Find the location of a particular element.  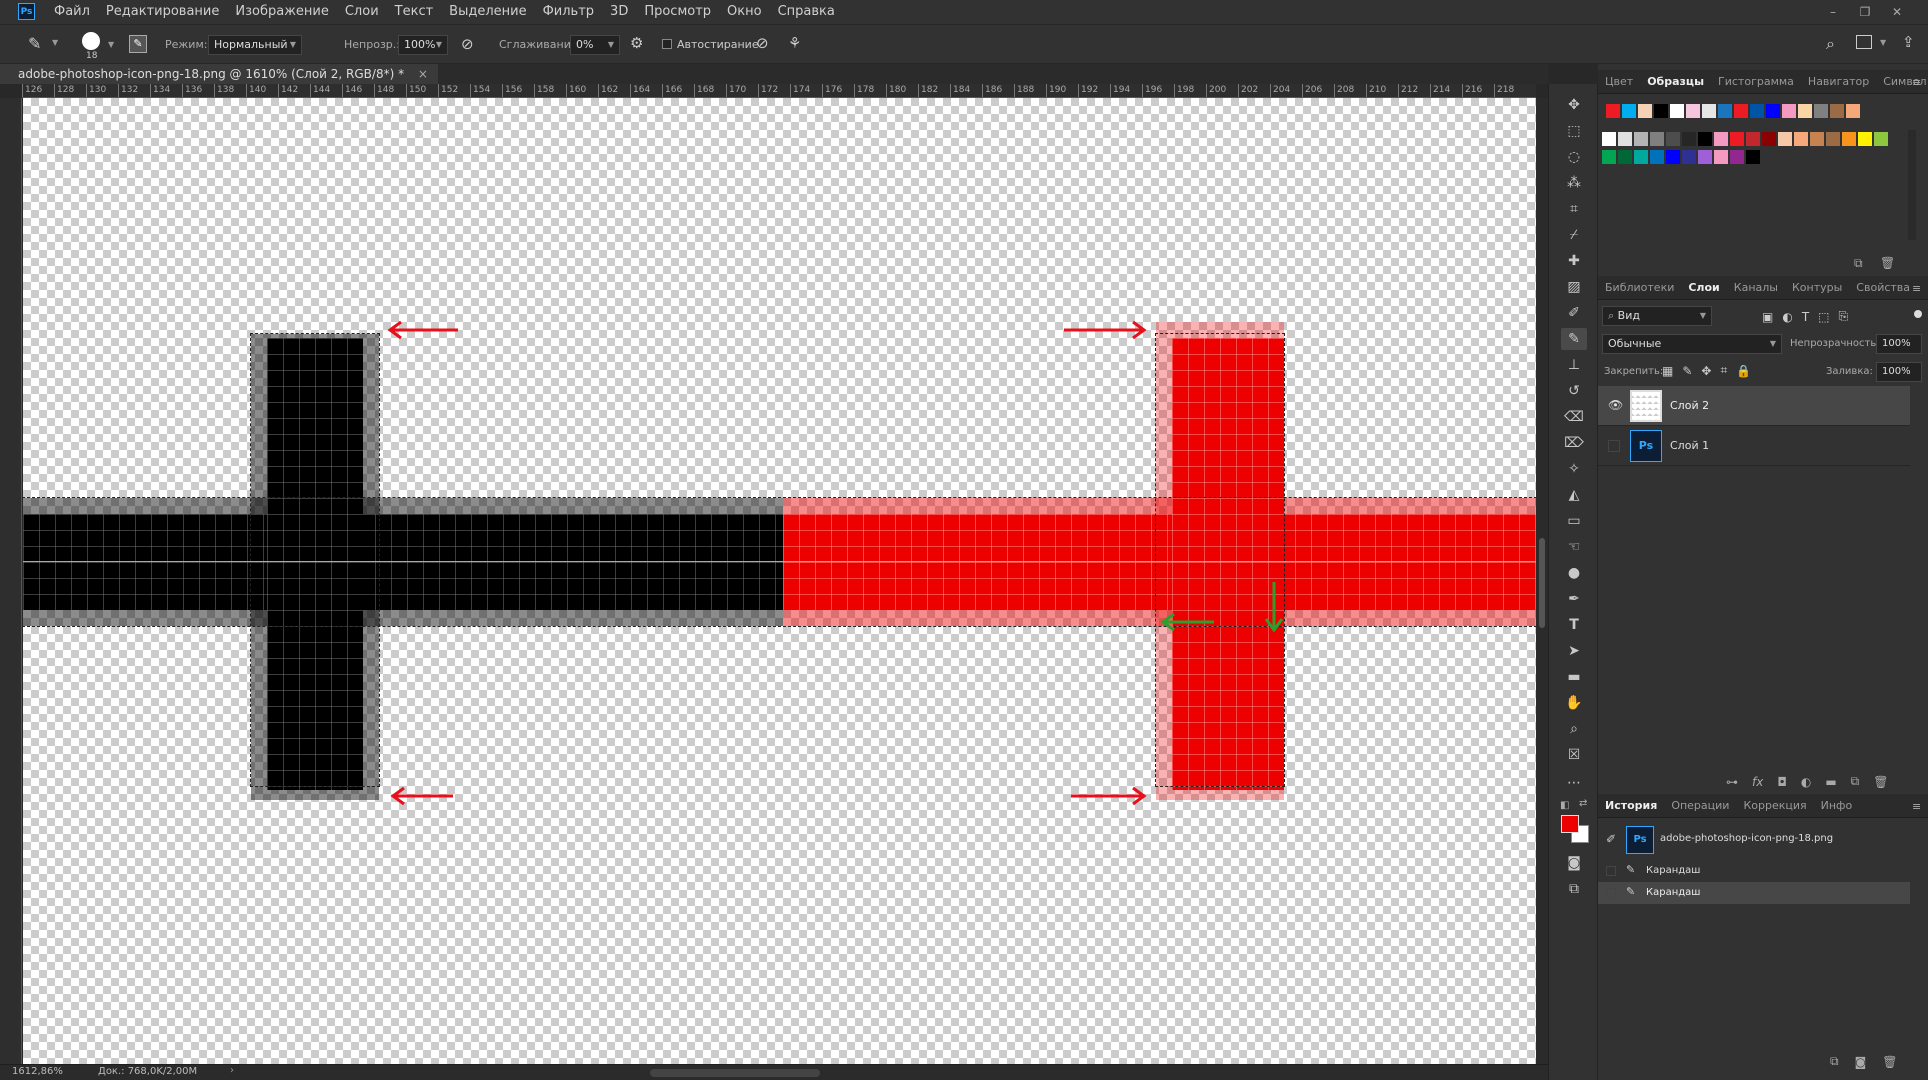

zoom-level: 1612,86% is located at coordinates (37, 1071).